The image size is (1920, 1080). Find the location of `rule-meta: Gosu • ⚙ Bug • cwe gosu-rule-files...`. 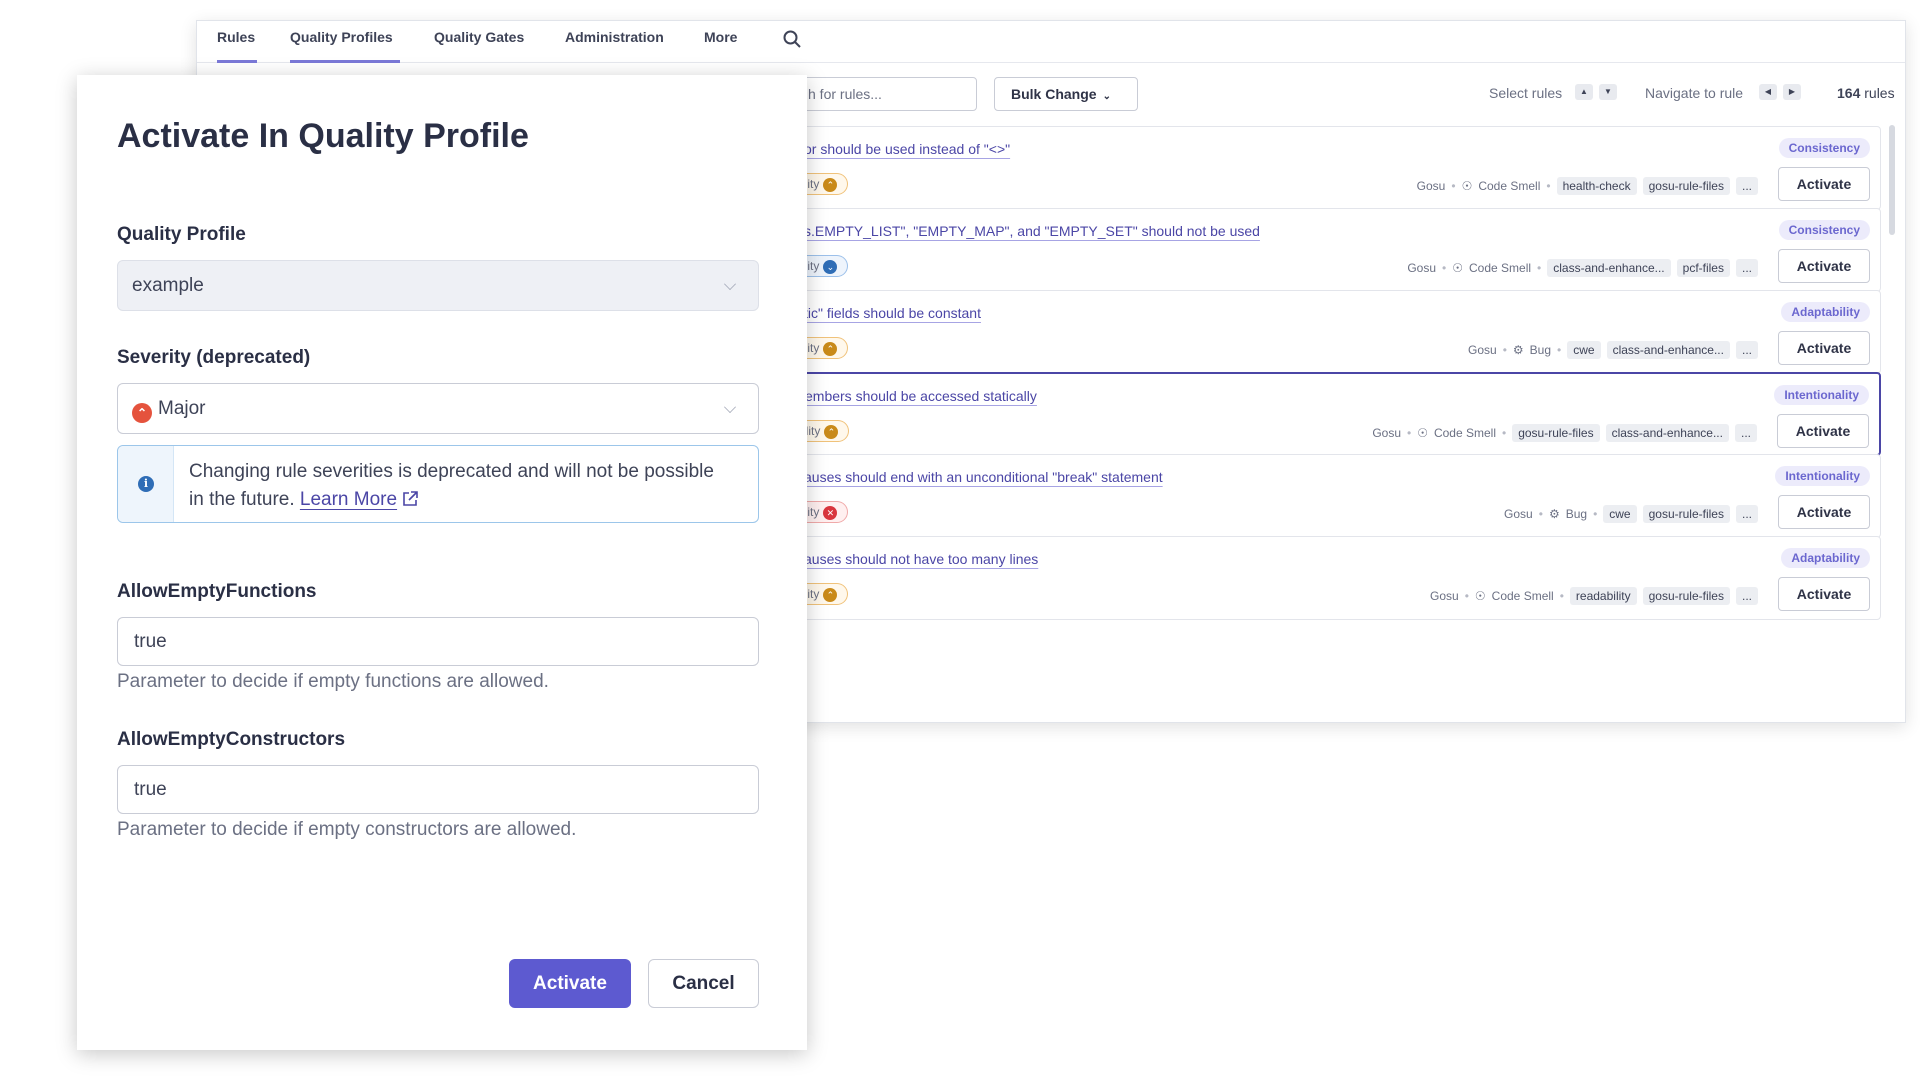

rule-meta: Gosu • ⚙ Bug • cwe gosu-rule-files... is located at coordinates (1631, 514).